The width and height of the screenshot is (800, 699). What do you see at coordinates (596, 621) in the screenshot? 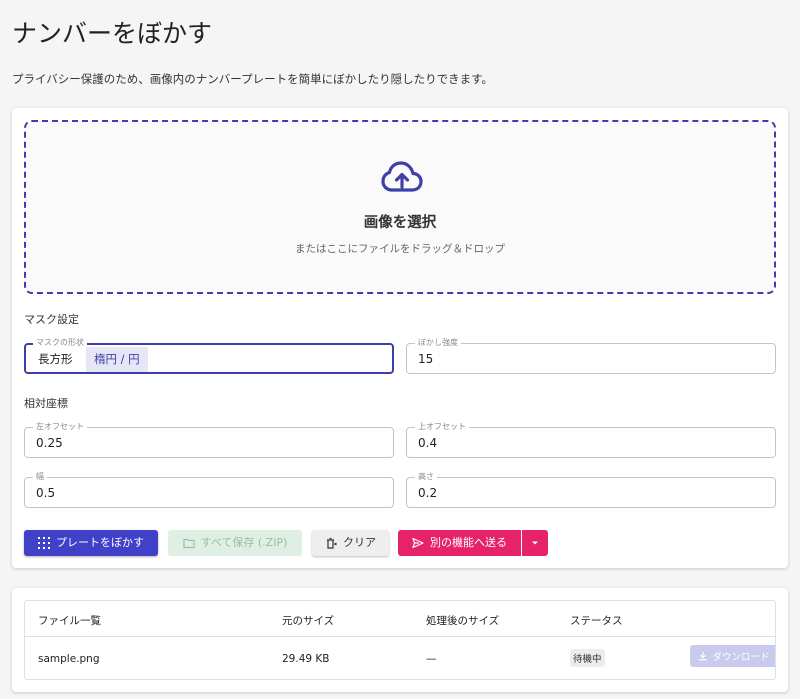
I see `column-header-status: ステータス` at bounding box center [596, 621].